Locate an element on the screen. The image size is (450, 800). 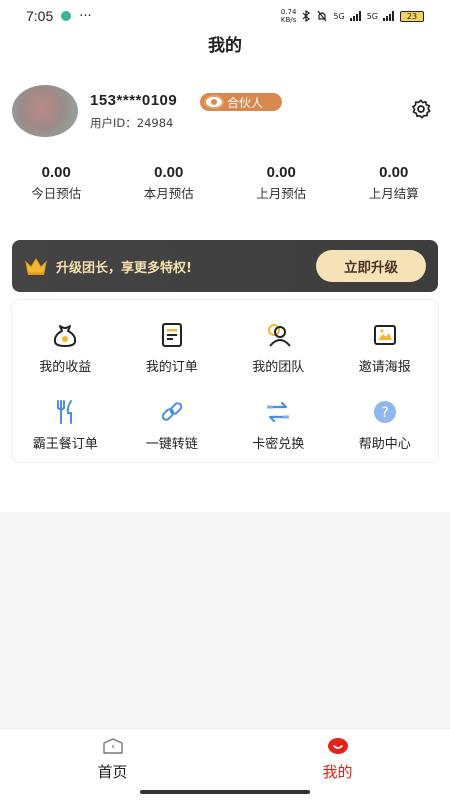
signal-5g-2: 5G is located at coordinates (372, 16).